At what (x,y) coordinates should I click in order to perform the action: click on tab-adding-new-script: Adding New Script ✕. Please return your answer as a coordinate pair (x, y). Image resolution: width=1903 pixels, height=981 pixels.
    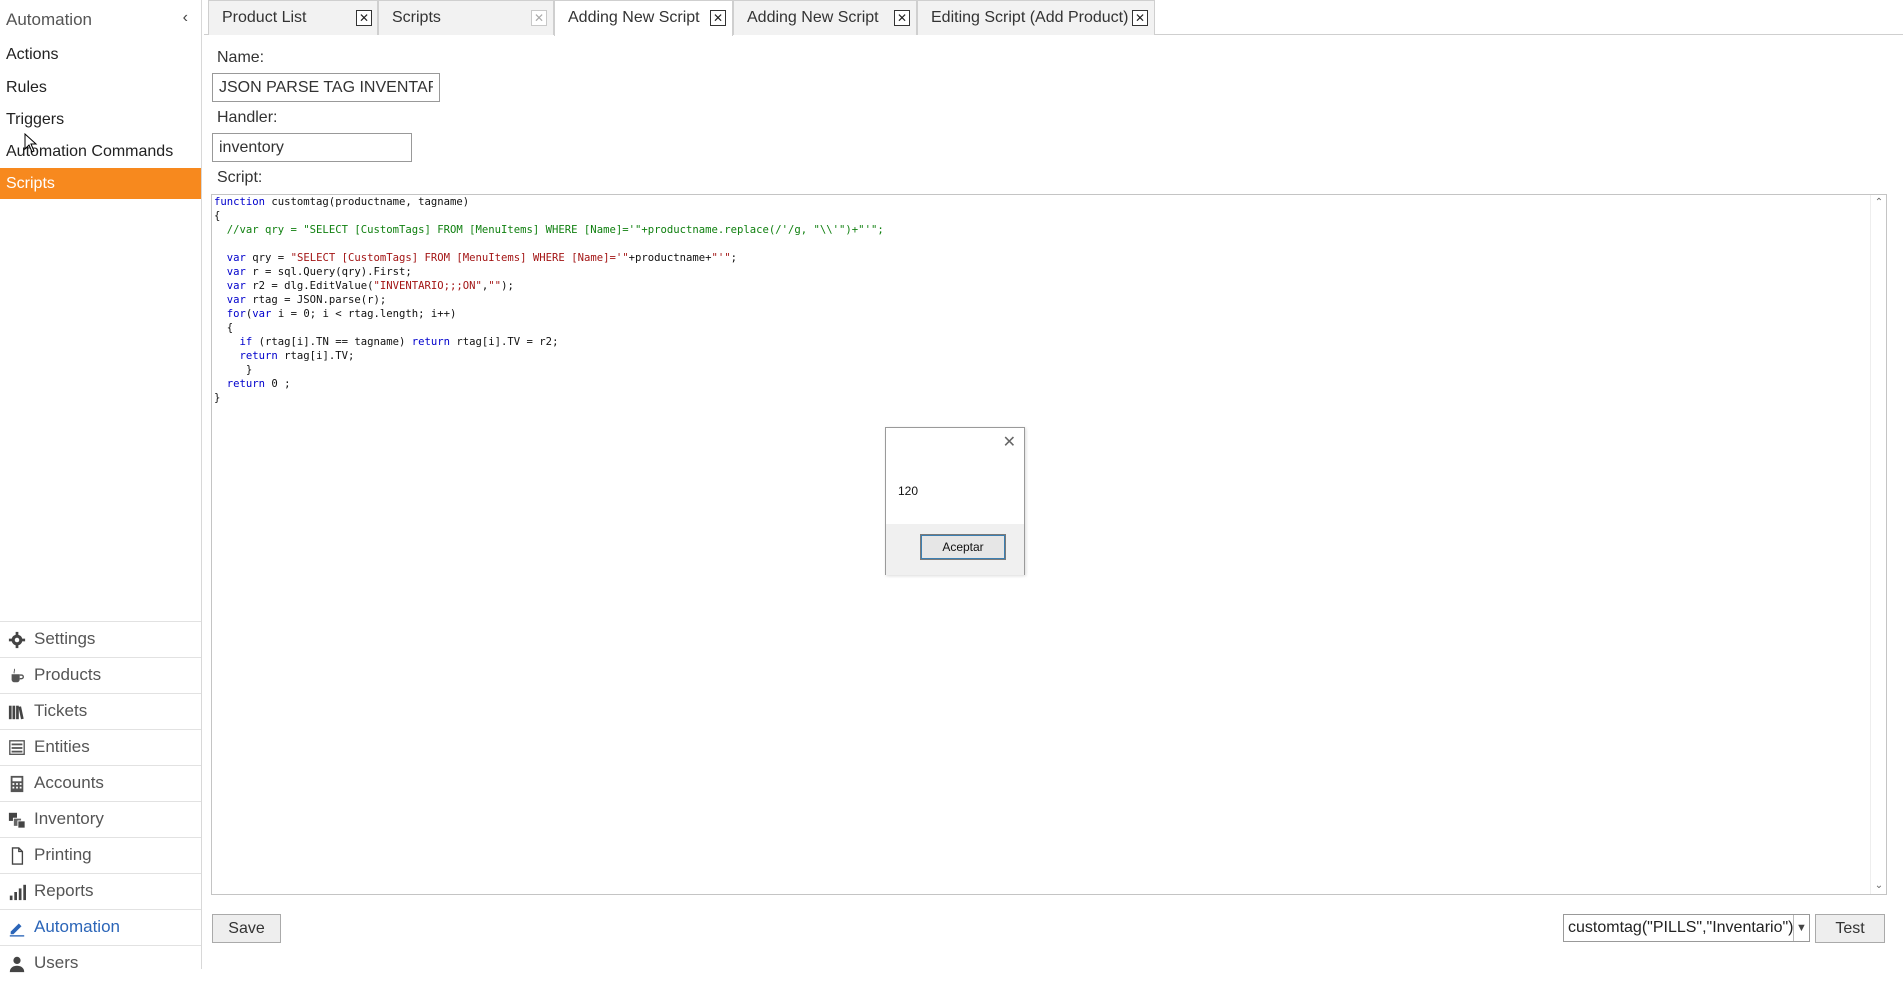
    Looking at the image, I should click on (825, 17).